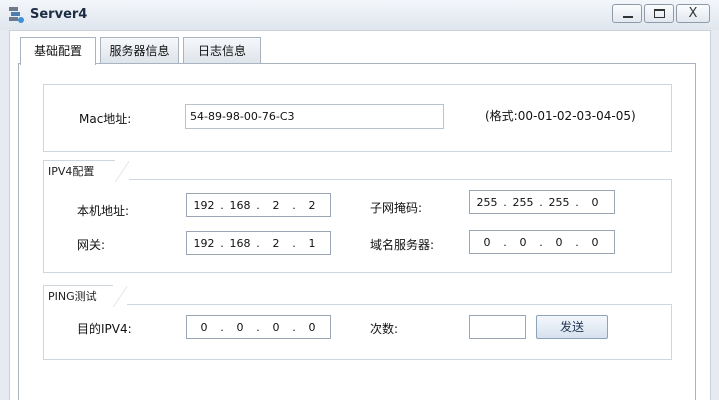  What do you see at coordinates (497, 327) in the screenshot?
I see `ping-count-field` at bounding box center [497, 327].